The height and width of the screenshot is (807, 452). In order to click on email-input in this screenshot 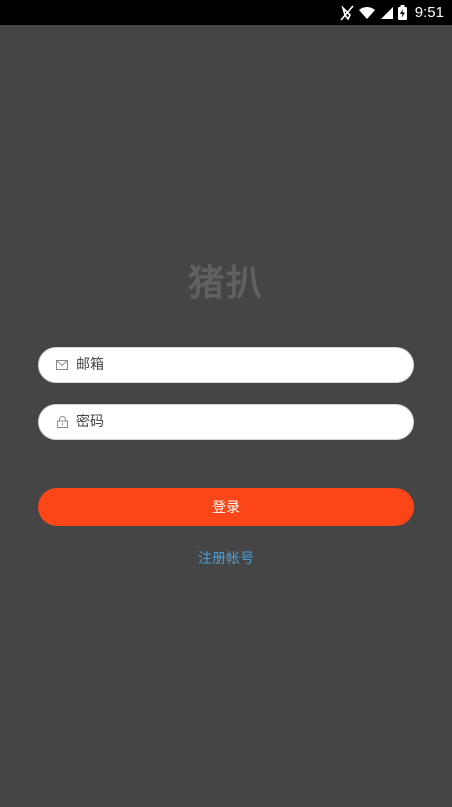, I will do `click(236, 365)`.